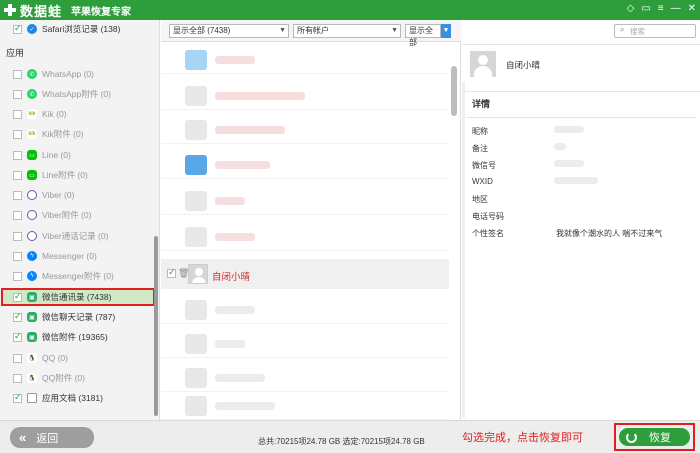 This screenshot has width=700, height=453. Describe the element at coordinates (229, 31) in the screenshot. I see `display-filter-select: 显示全部 (7438) ▼` at that location.